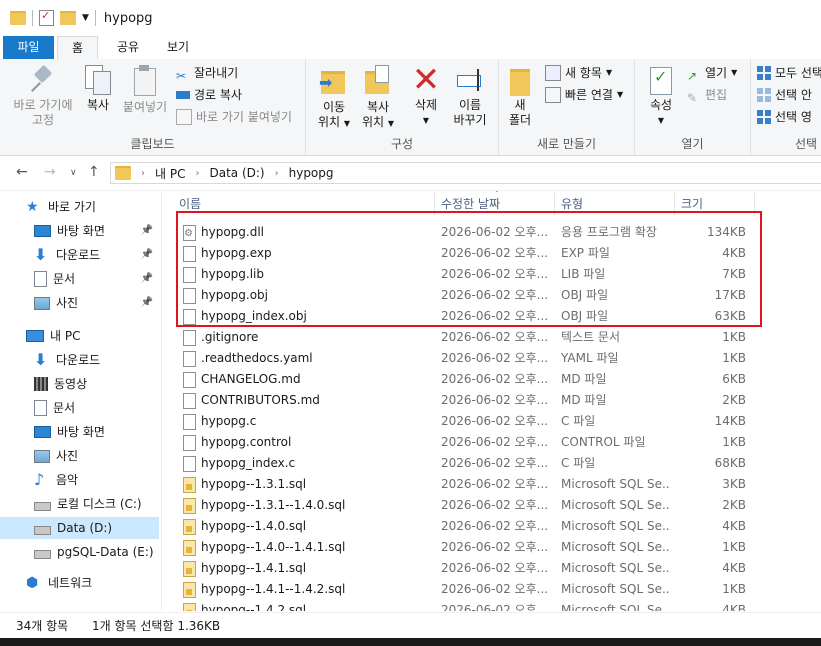 The width and height of the screenshot is (821, 646). Describe the element at coordinates (79, 456) in the screenshot. I see `nav-item: 사진` at that location.